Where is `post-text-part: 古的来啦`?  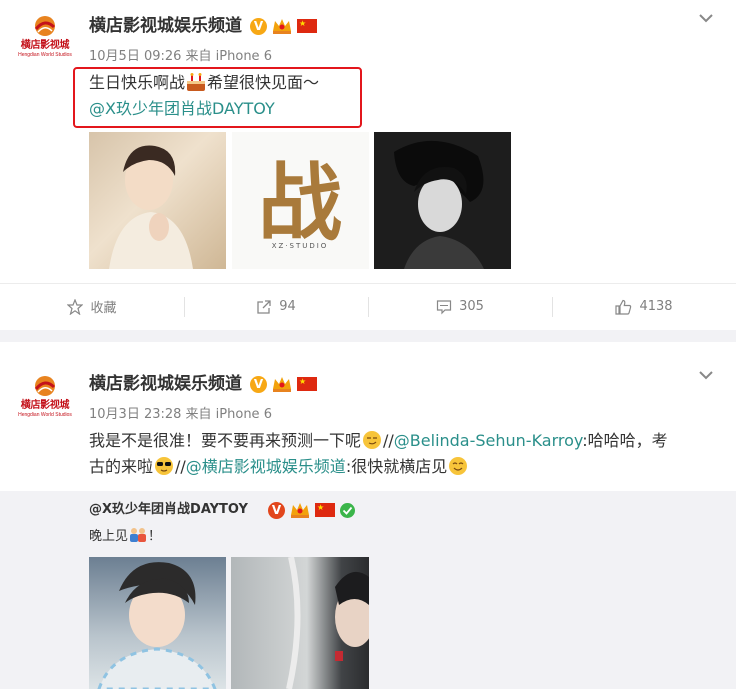
post-text-part: 古的来啦 is located at coordinates (121, 466).